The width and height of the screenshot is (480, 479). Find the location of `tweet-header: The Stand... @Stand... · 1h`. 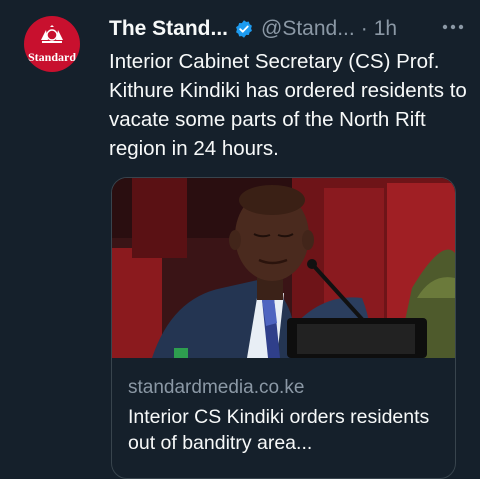

tweet-header: The Stand... @Stand... · 1h is located at coordinates (288, 29).